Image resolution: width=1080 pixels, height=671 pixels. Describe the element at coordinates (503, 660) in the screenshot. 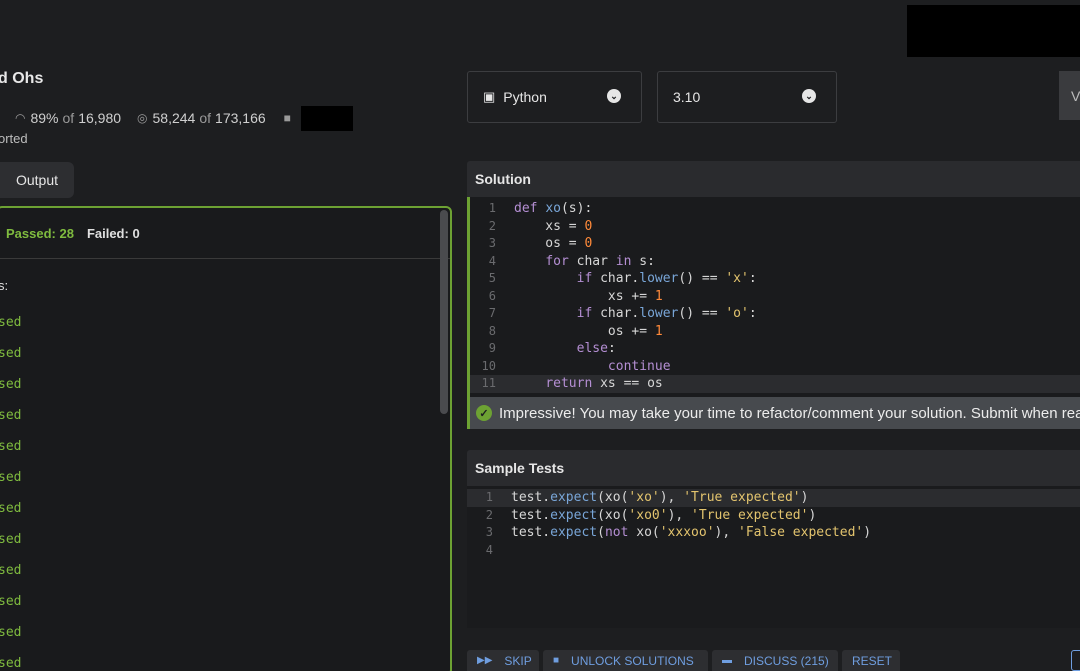

I see `skip-button: ▶▶ SKIP` at that location.